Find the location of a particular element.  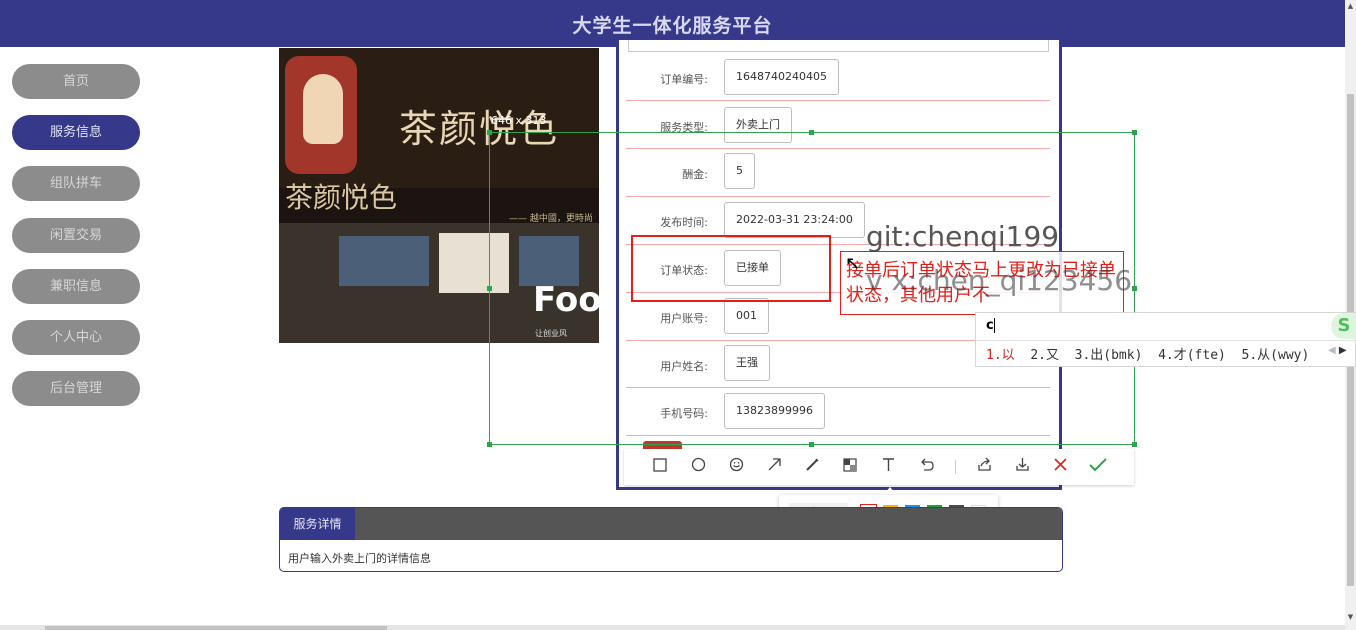

download-icon is located at coordinates (1022, 467).